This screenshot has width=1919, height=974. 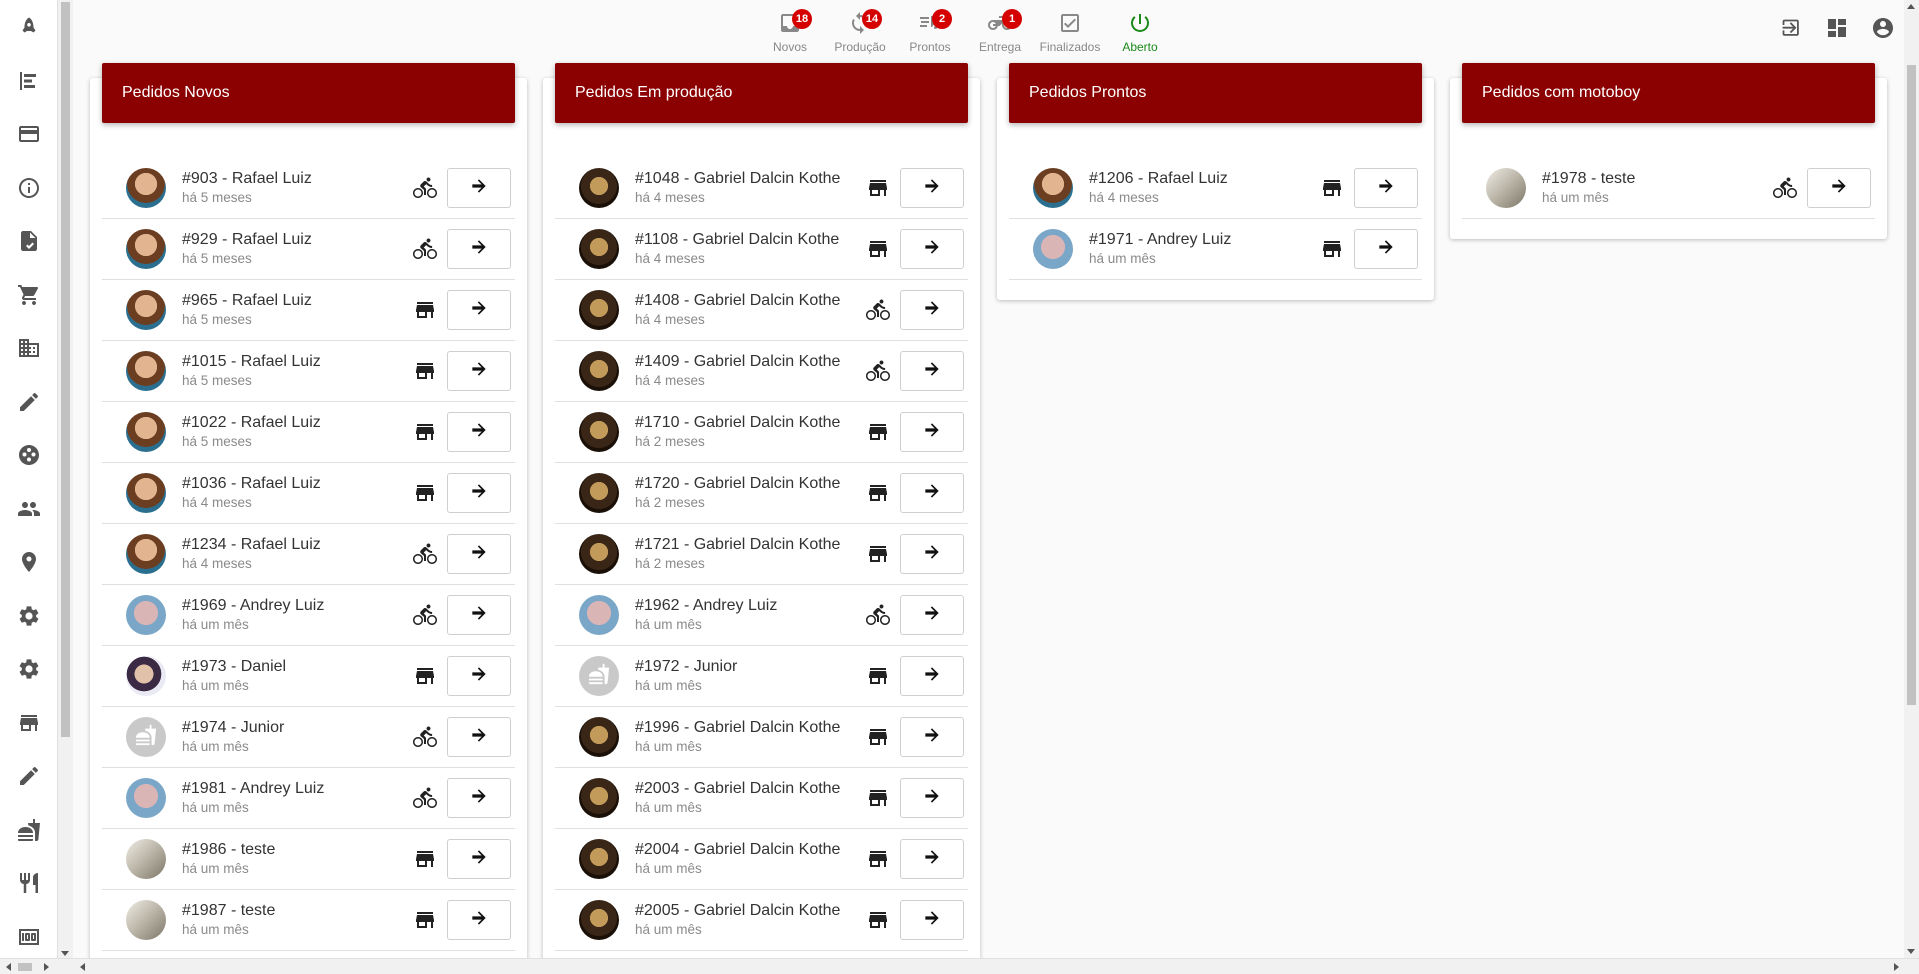 What do you see at coordinates (247, 239) in the screenshot?
I see `order-title: #929 - Rafael Luiz` at bounding box center [247, 239].